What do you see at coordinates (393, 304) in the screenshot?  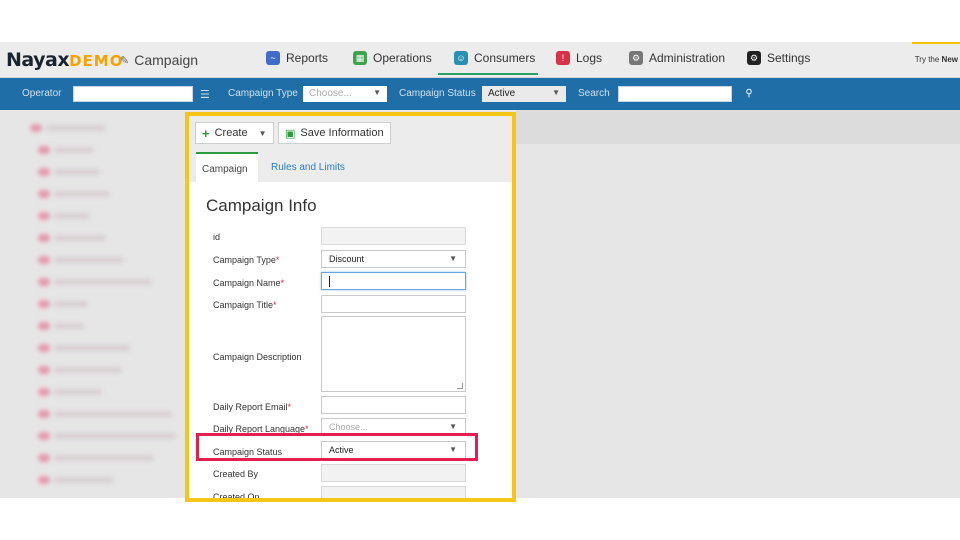 I see `campaign-title-input` at bounding box center [393, 304].